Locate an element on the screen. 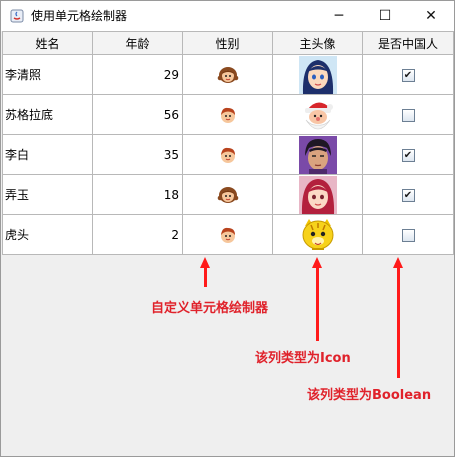 This screenshot has height=457, width=455. close-button: ✕ is located at coordinates (431, 16).